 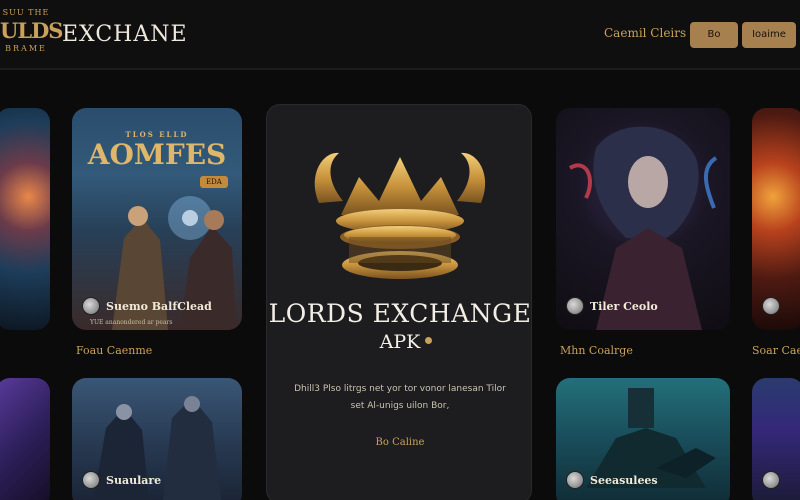 What do you see at coordinates (157, 154) in the screenshot?
I see `poster-title: AOMFES` at bounding box center [157, 154].